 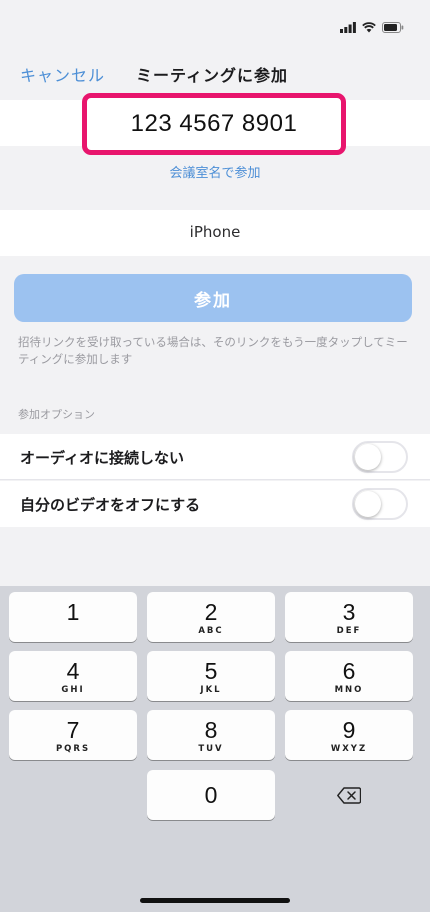 I want to click on key-letters: GHI, so click(x=73, y=690).